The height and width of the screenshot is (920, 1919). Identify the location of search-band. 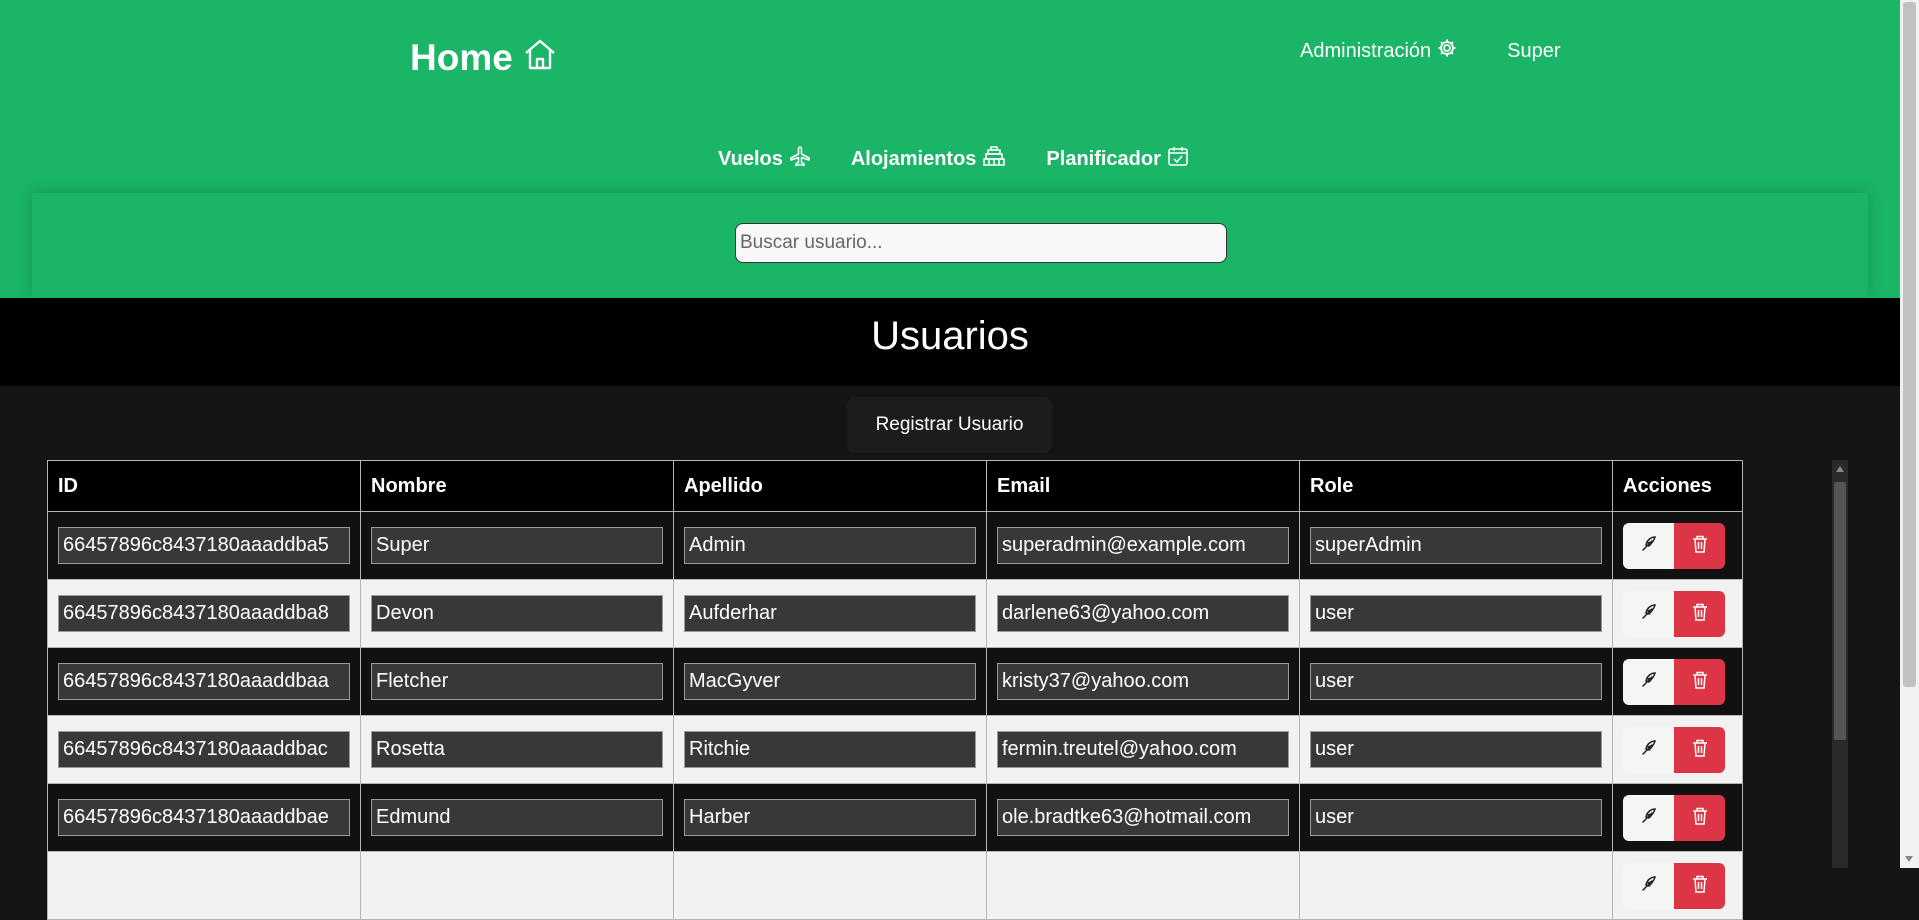
(950, 245).